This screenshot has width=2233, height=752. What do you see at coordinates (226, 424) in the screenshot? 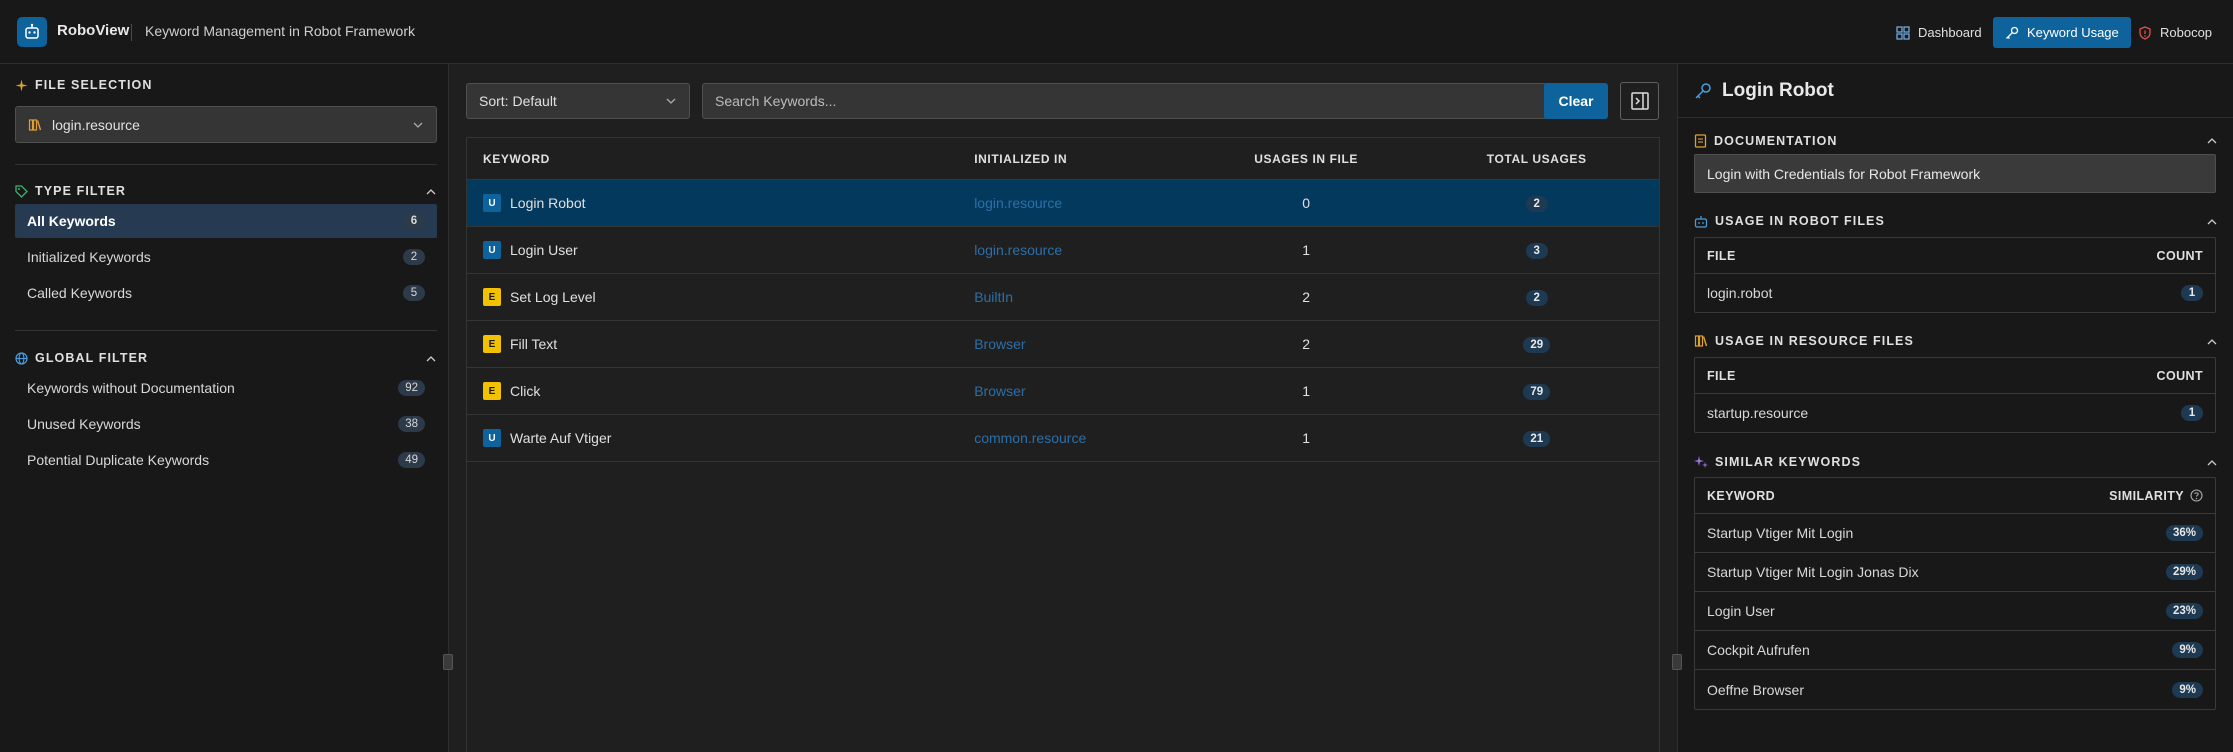
I see `global-filter-unused: Unused Keywords 38` at bounding box center [226, 424].